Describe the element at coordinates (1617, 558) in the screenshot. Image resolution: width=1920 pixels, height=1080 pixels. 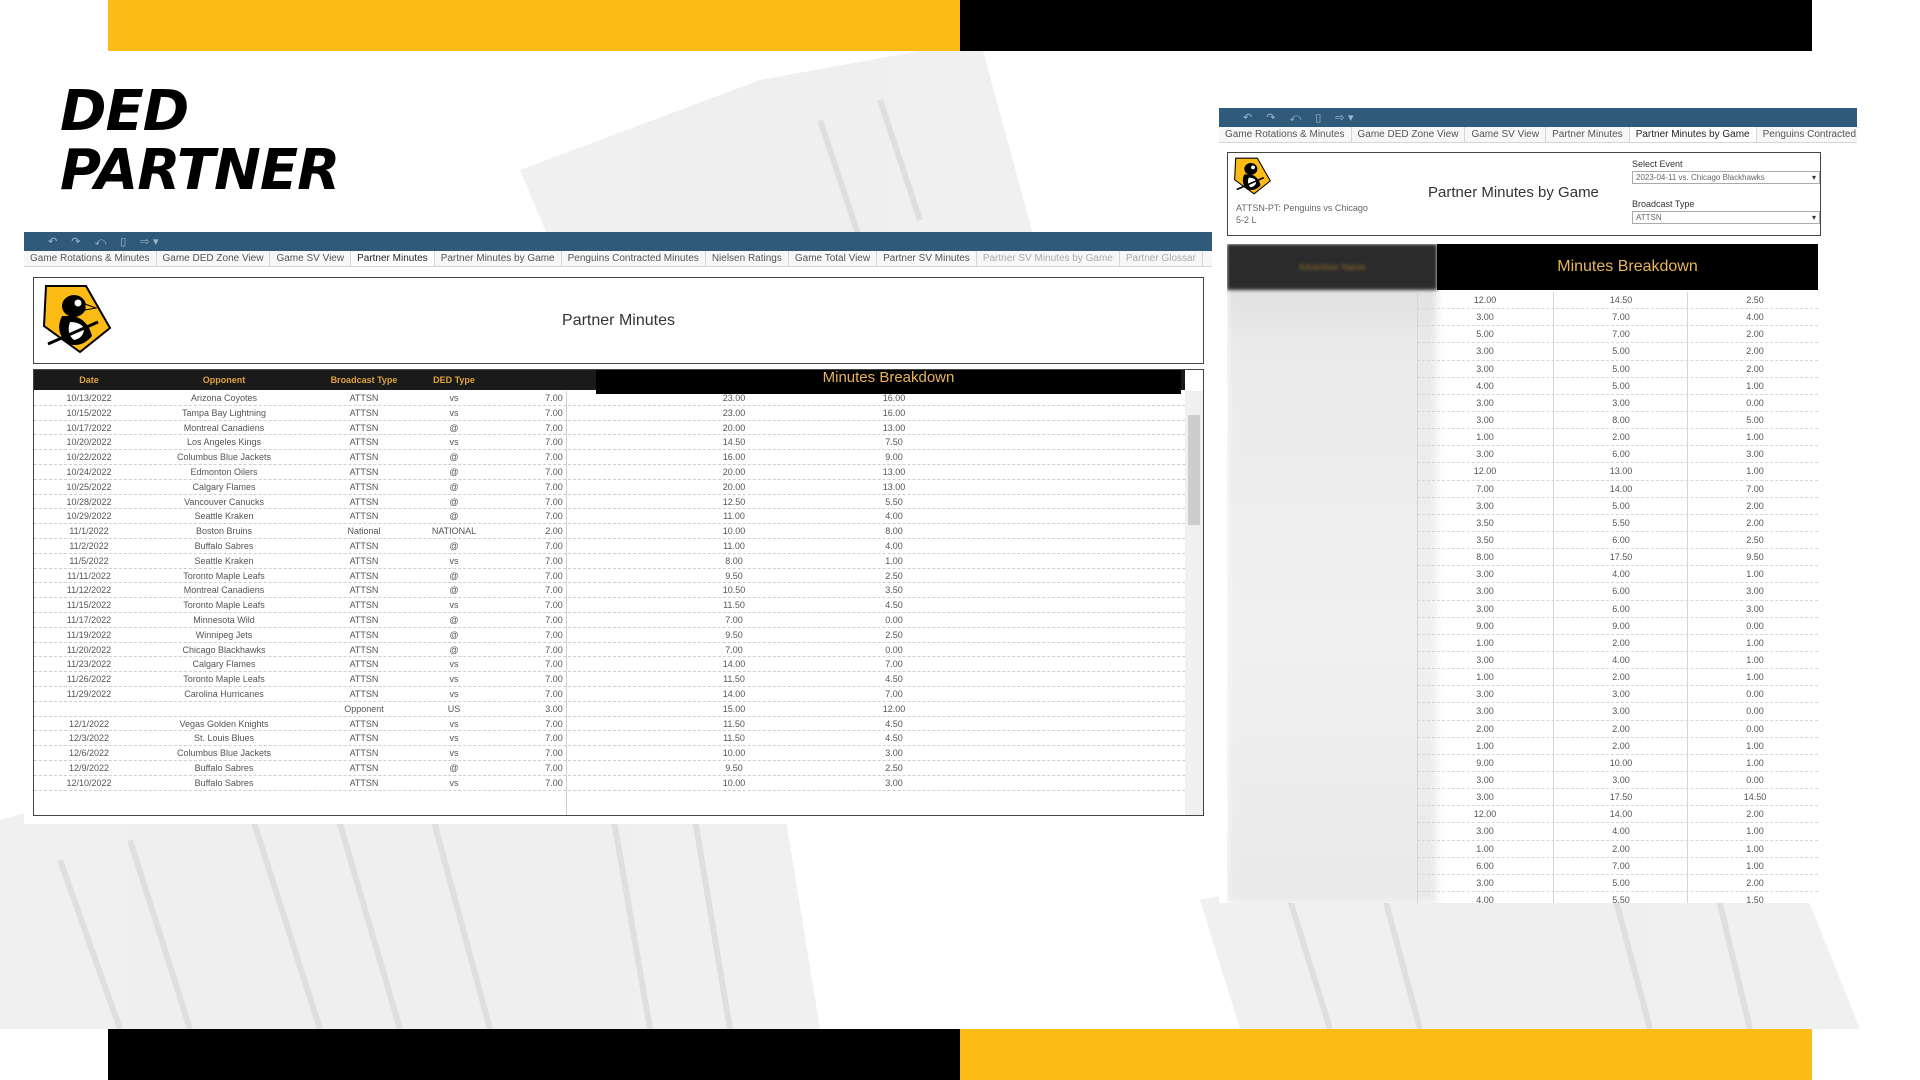
I see `table-row: 8.00 17.50 9.50` at that location.